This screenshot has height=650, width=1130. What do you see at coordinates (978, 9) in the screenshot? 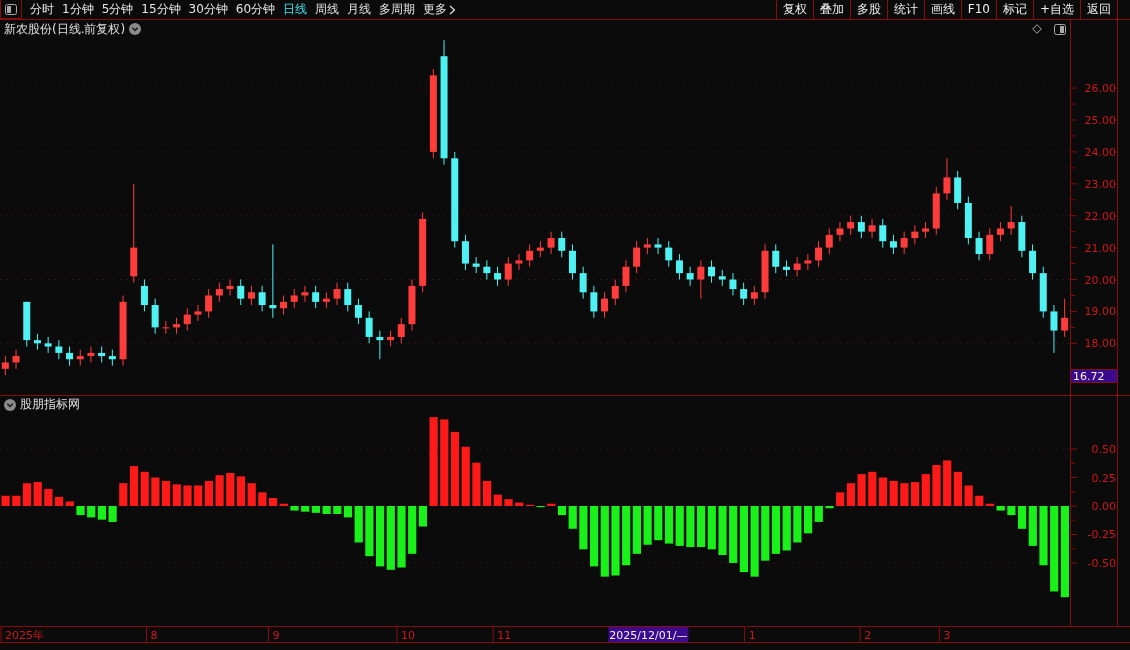
I see `toolbar-button: F10` at bounding box center [978, 9].